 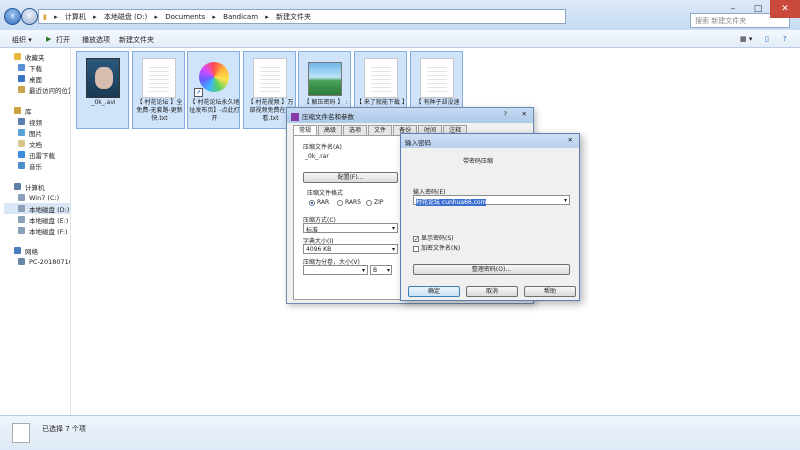 What do you see at coordinates (30, 143) in the screenshot?
I see `sidebar-documents: 文档` at bounding box center [30, 143].